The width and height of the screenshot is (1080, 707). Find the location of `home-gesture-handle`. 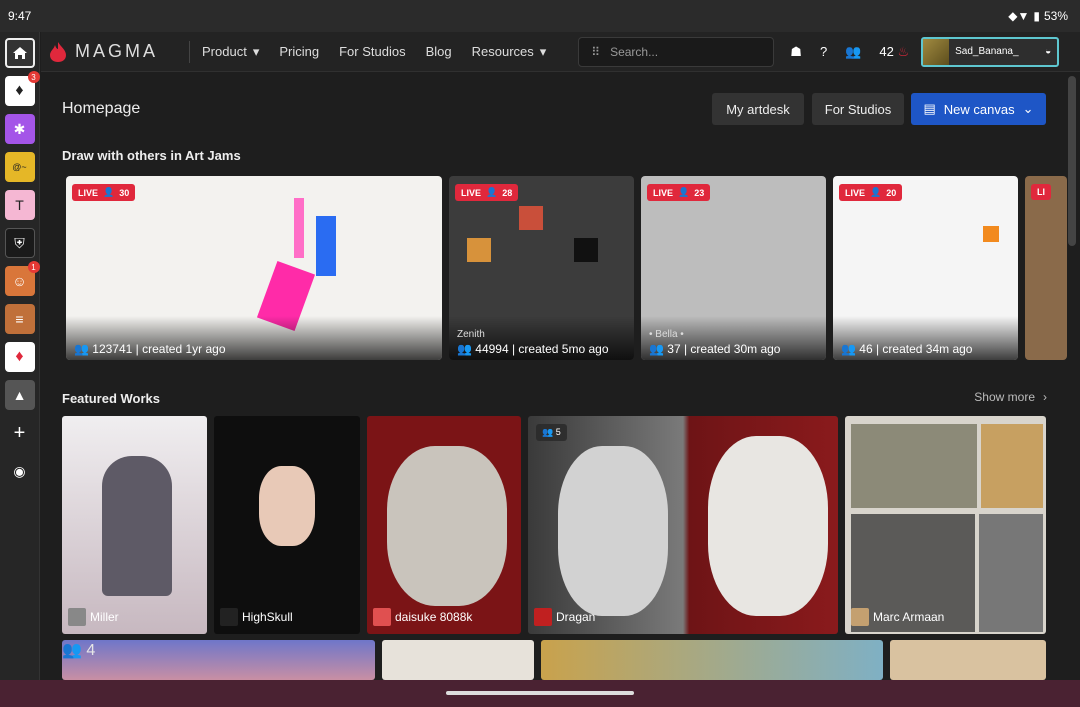

home-gesture-handle is located at coordinates (540, 693).